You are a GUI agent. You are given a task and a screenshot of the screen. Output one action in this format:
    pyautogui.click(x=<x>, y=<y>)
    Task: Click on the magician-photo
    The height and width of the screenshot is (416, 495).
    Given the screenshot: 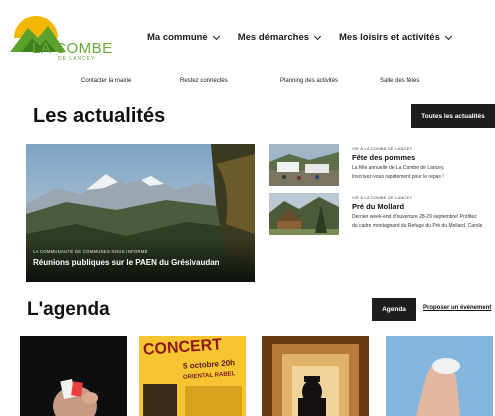 What is the action you would take?
    pyautogui.click(x=73, y=376)
    